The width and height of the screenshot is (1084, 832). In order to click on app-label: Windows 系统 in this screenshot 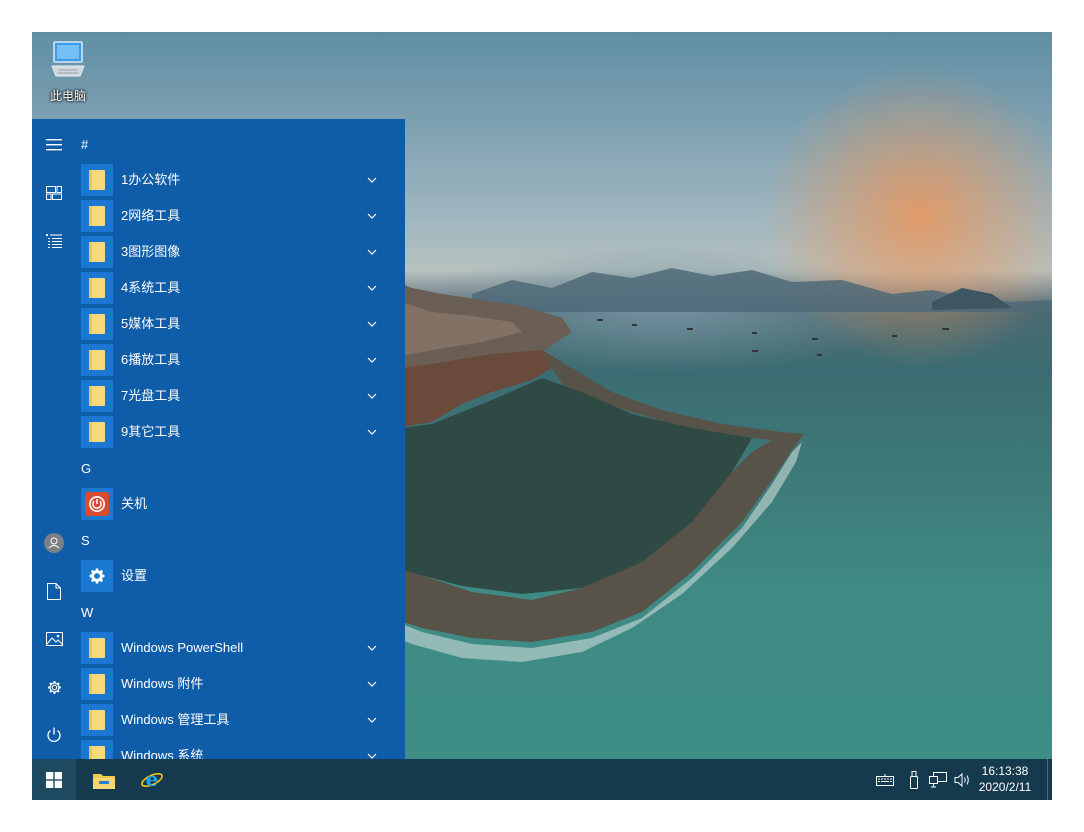, I will do `click(162, 753)`.